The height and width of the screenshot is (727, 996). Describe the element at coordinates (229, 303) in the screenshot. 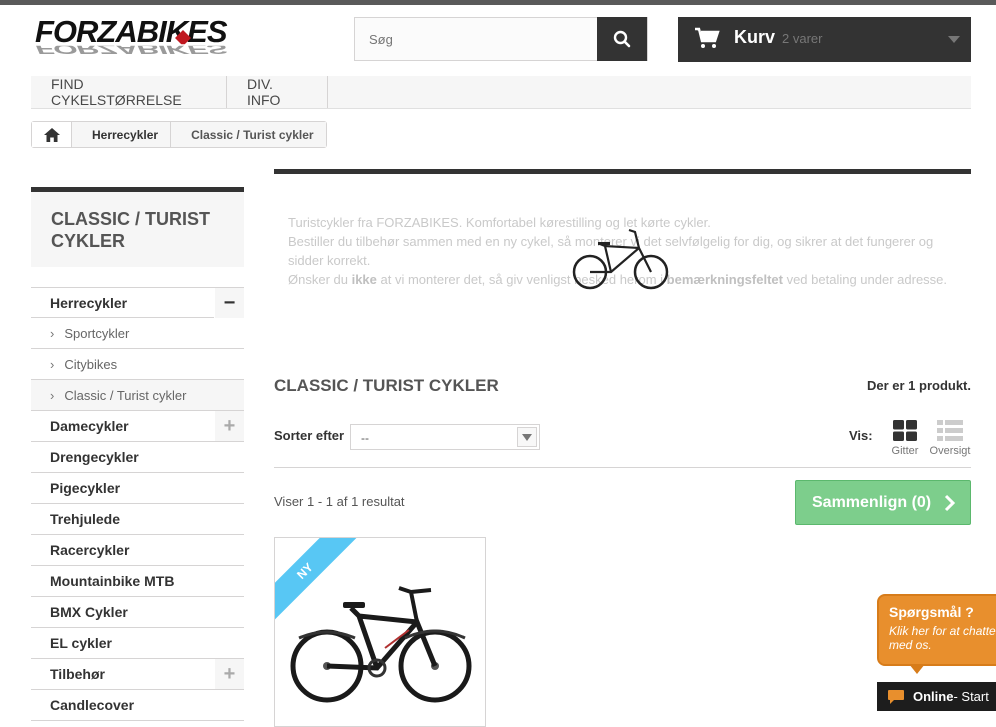

I see `collapse-icon: −` at that location.